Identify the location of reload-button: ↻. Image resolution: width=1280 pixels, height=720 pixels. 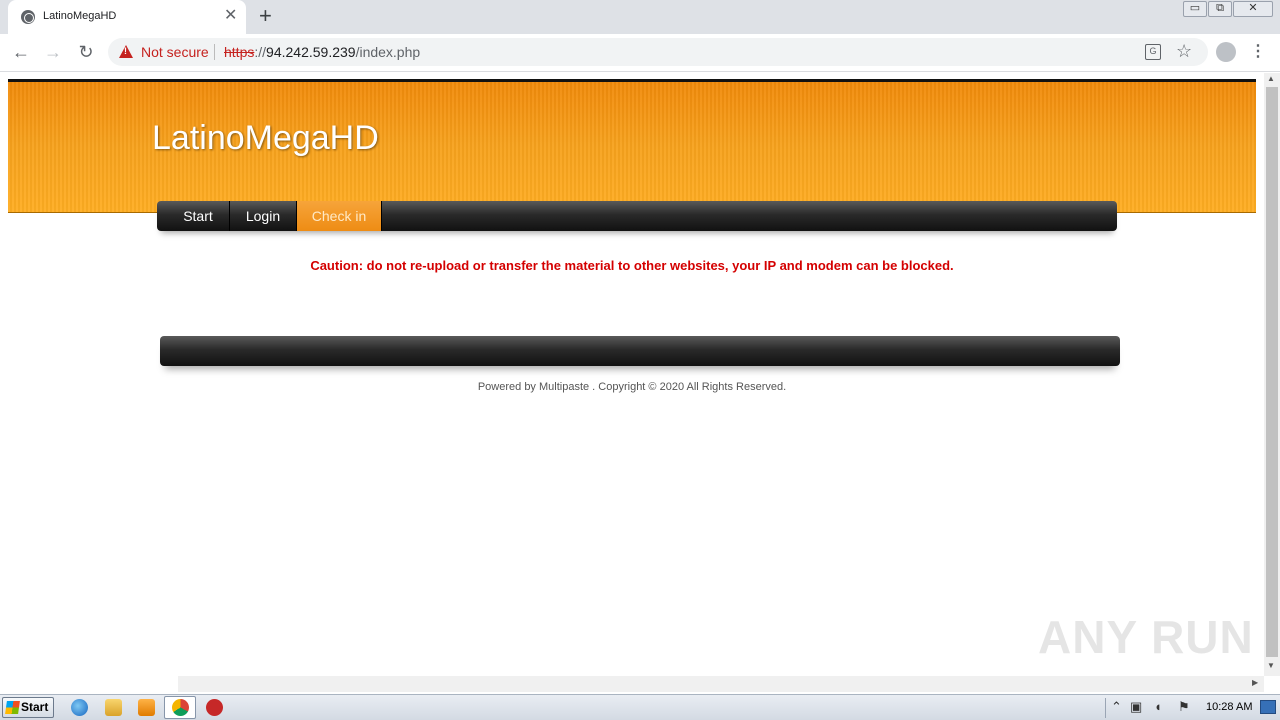
(86, 52).